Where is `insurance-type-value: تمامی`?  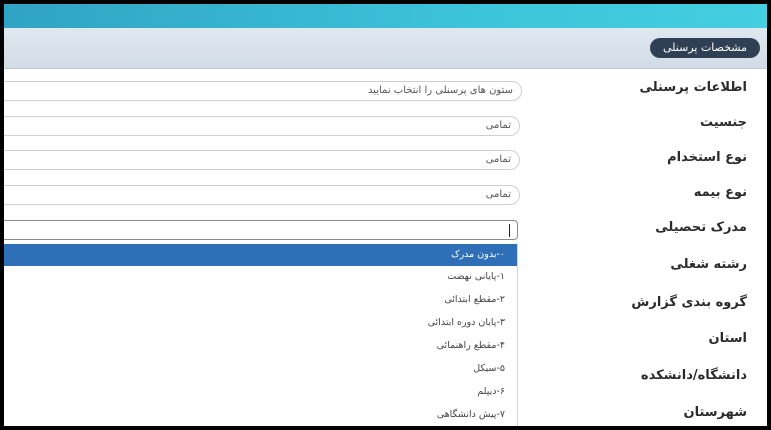 insurance-type-value: تمامی is located at coordinates (498, 194).